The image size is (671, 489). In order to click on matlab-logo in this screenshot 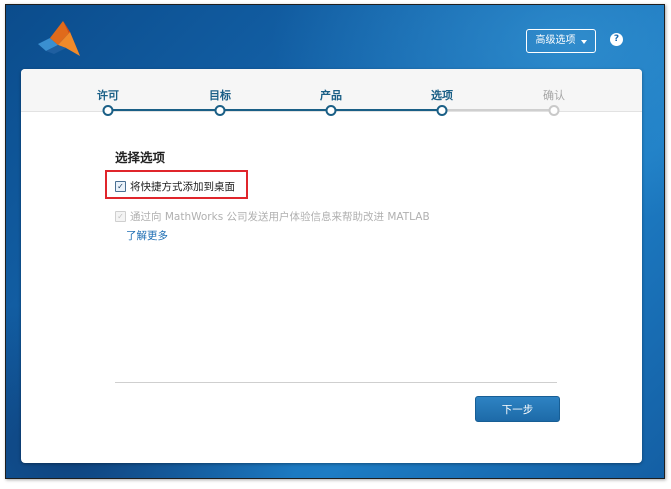, I will do `click(59, 38)`.